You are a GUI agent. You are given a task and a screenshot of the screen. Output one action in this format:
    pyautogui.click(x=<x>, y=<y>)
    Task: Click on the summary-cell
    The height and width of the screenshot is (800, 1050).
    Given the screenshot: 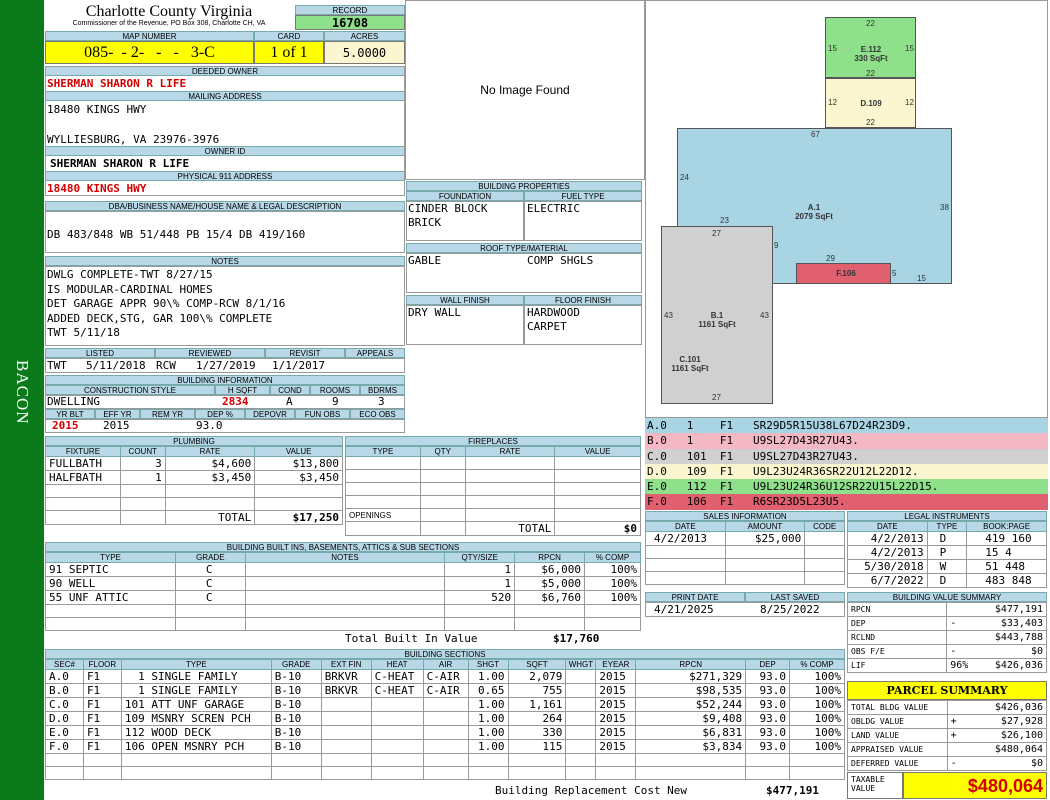 What is the action you would take?
    pyautogui.click(x=966, y=749)
    